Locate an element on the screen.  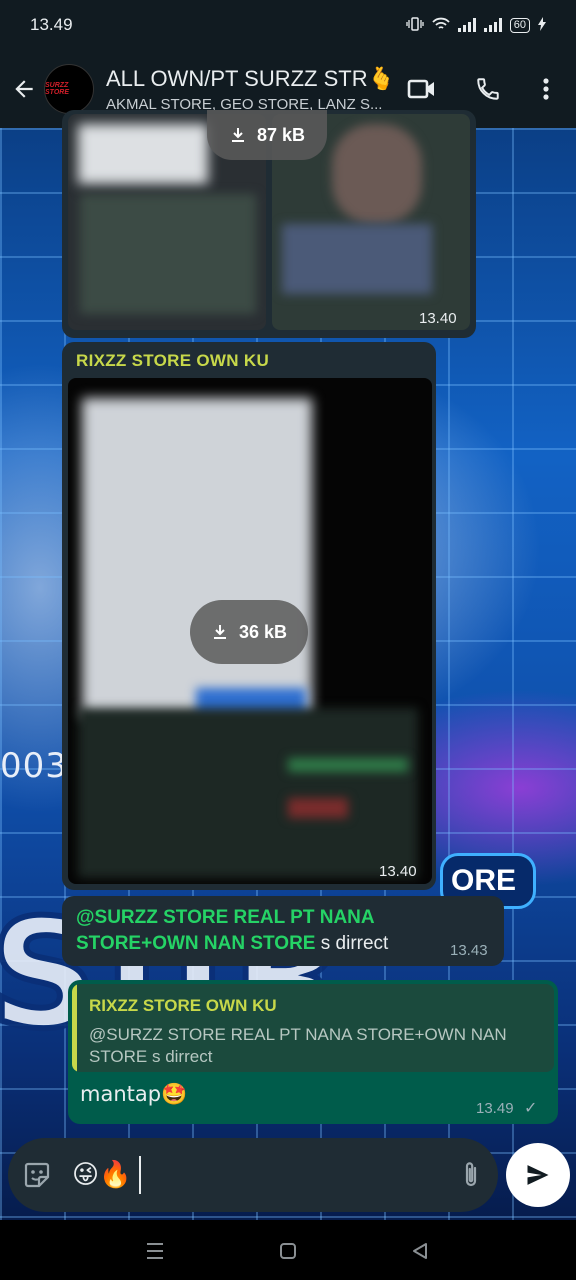
sender-name: RIXZZ STORE OWN KU is located at coordinates (173, 360).